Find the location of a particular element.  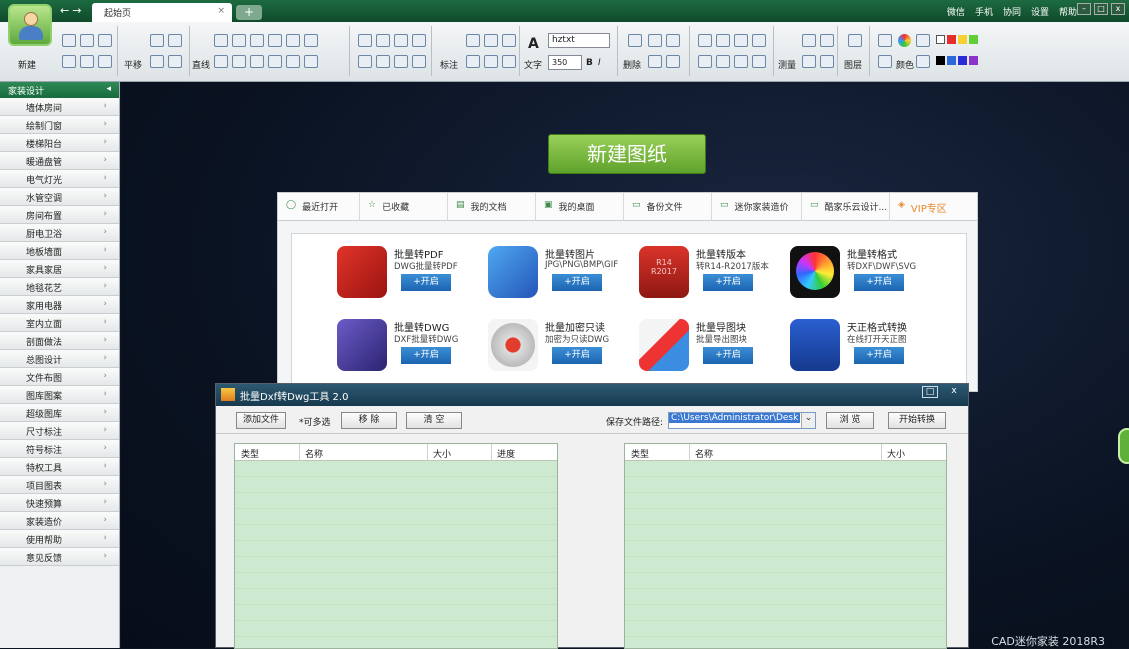

swatch-yellow is located at coordinates (962, 39).